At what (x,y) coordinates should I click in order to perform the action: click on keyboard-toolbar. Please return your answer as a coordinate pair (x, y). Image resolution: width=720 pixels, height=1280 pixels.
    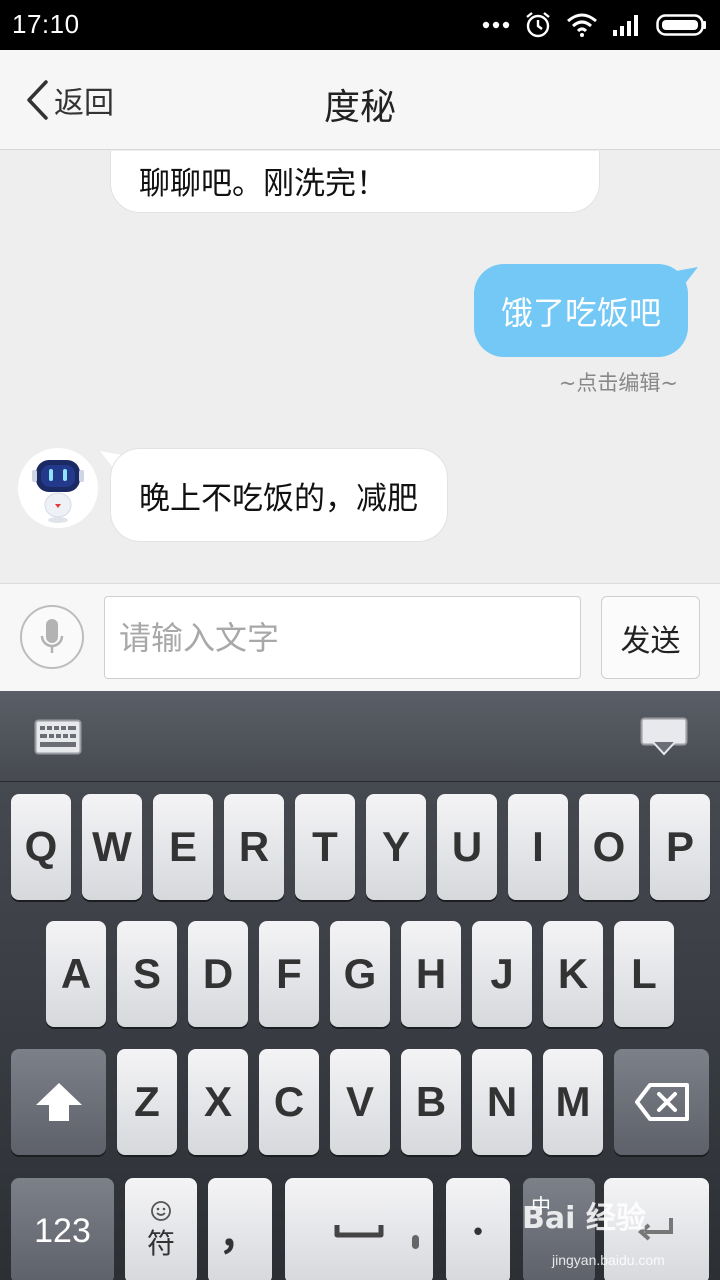
    Looking at the image, I should click on (360, 736).